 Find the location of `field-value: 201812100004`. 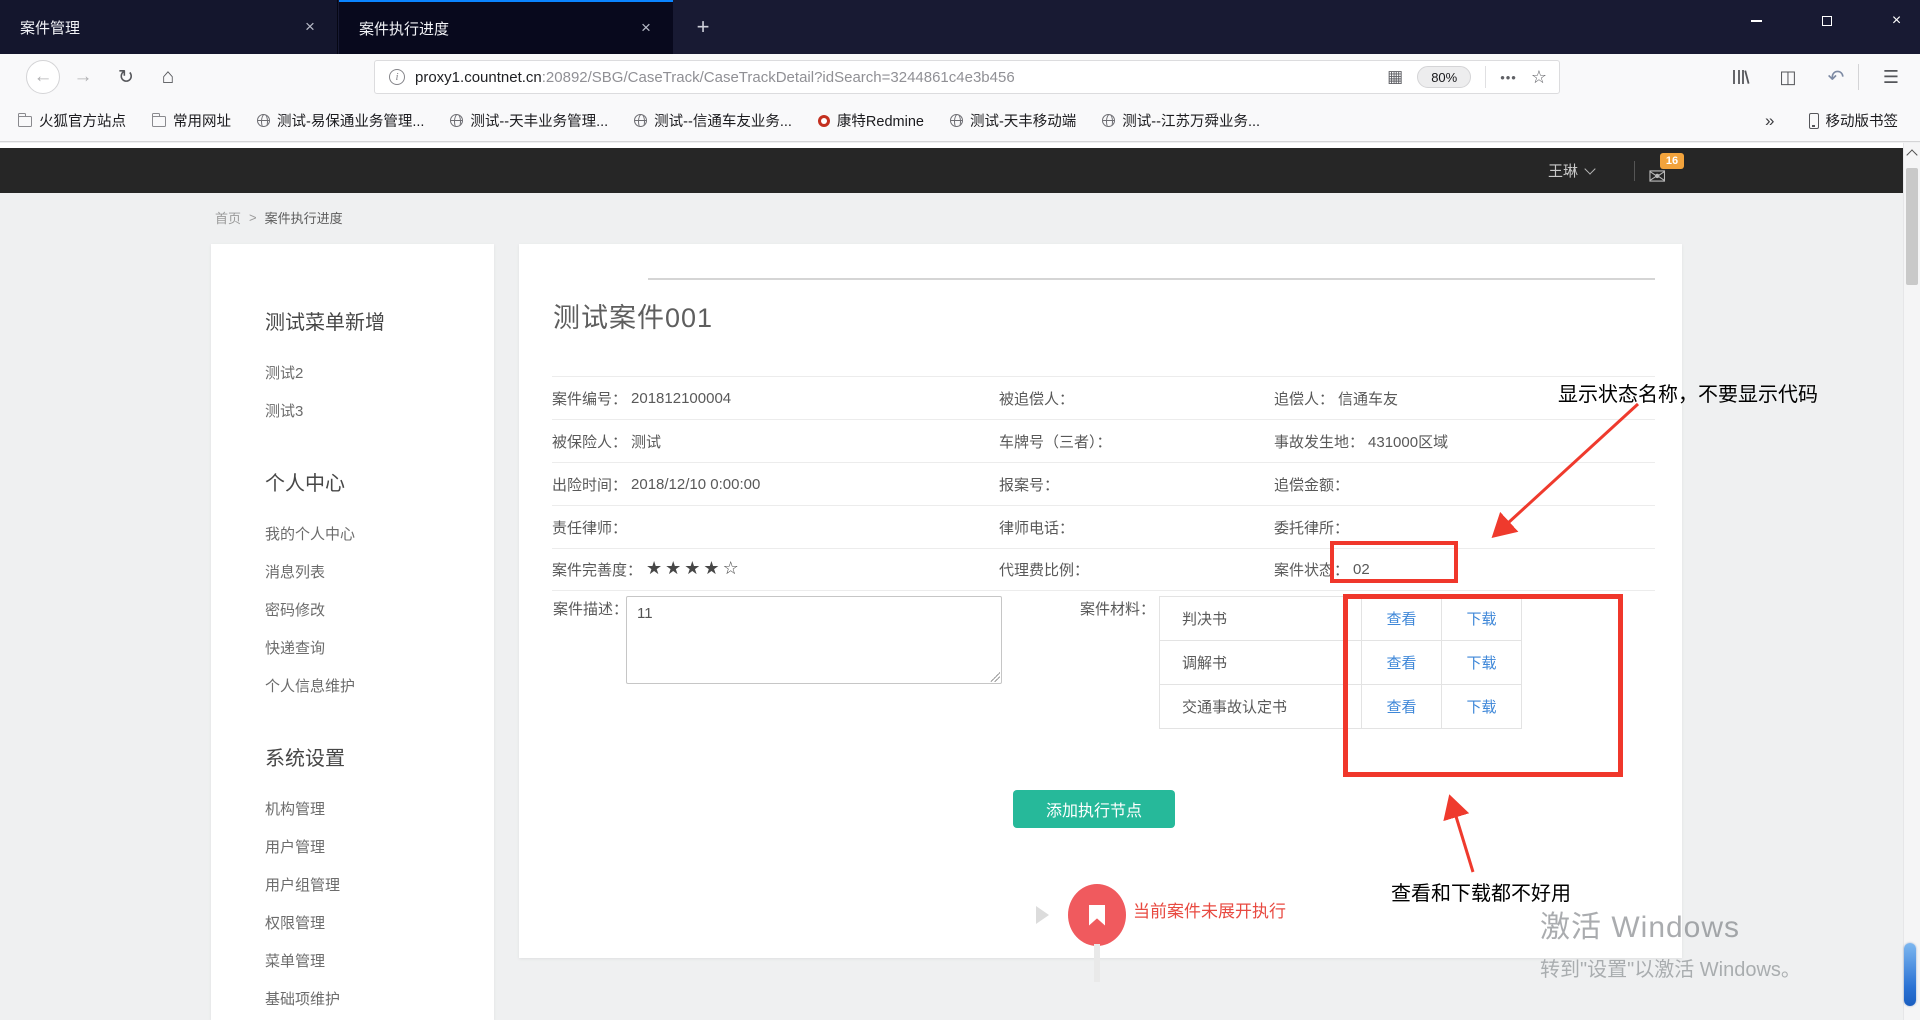

field-value: 201812100004 is located at coordinates (681, 398).